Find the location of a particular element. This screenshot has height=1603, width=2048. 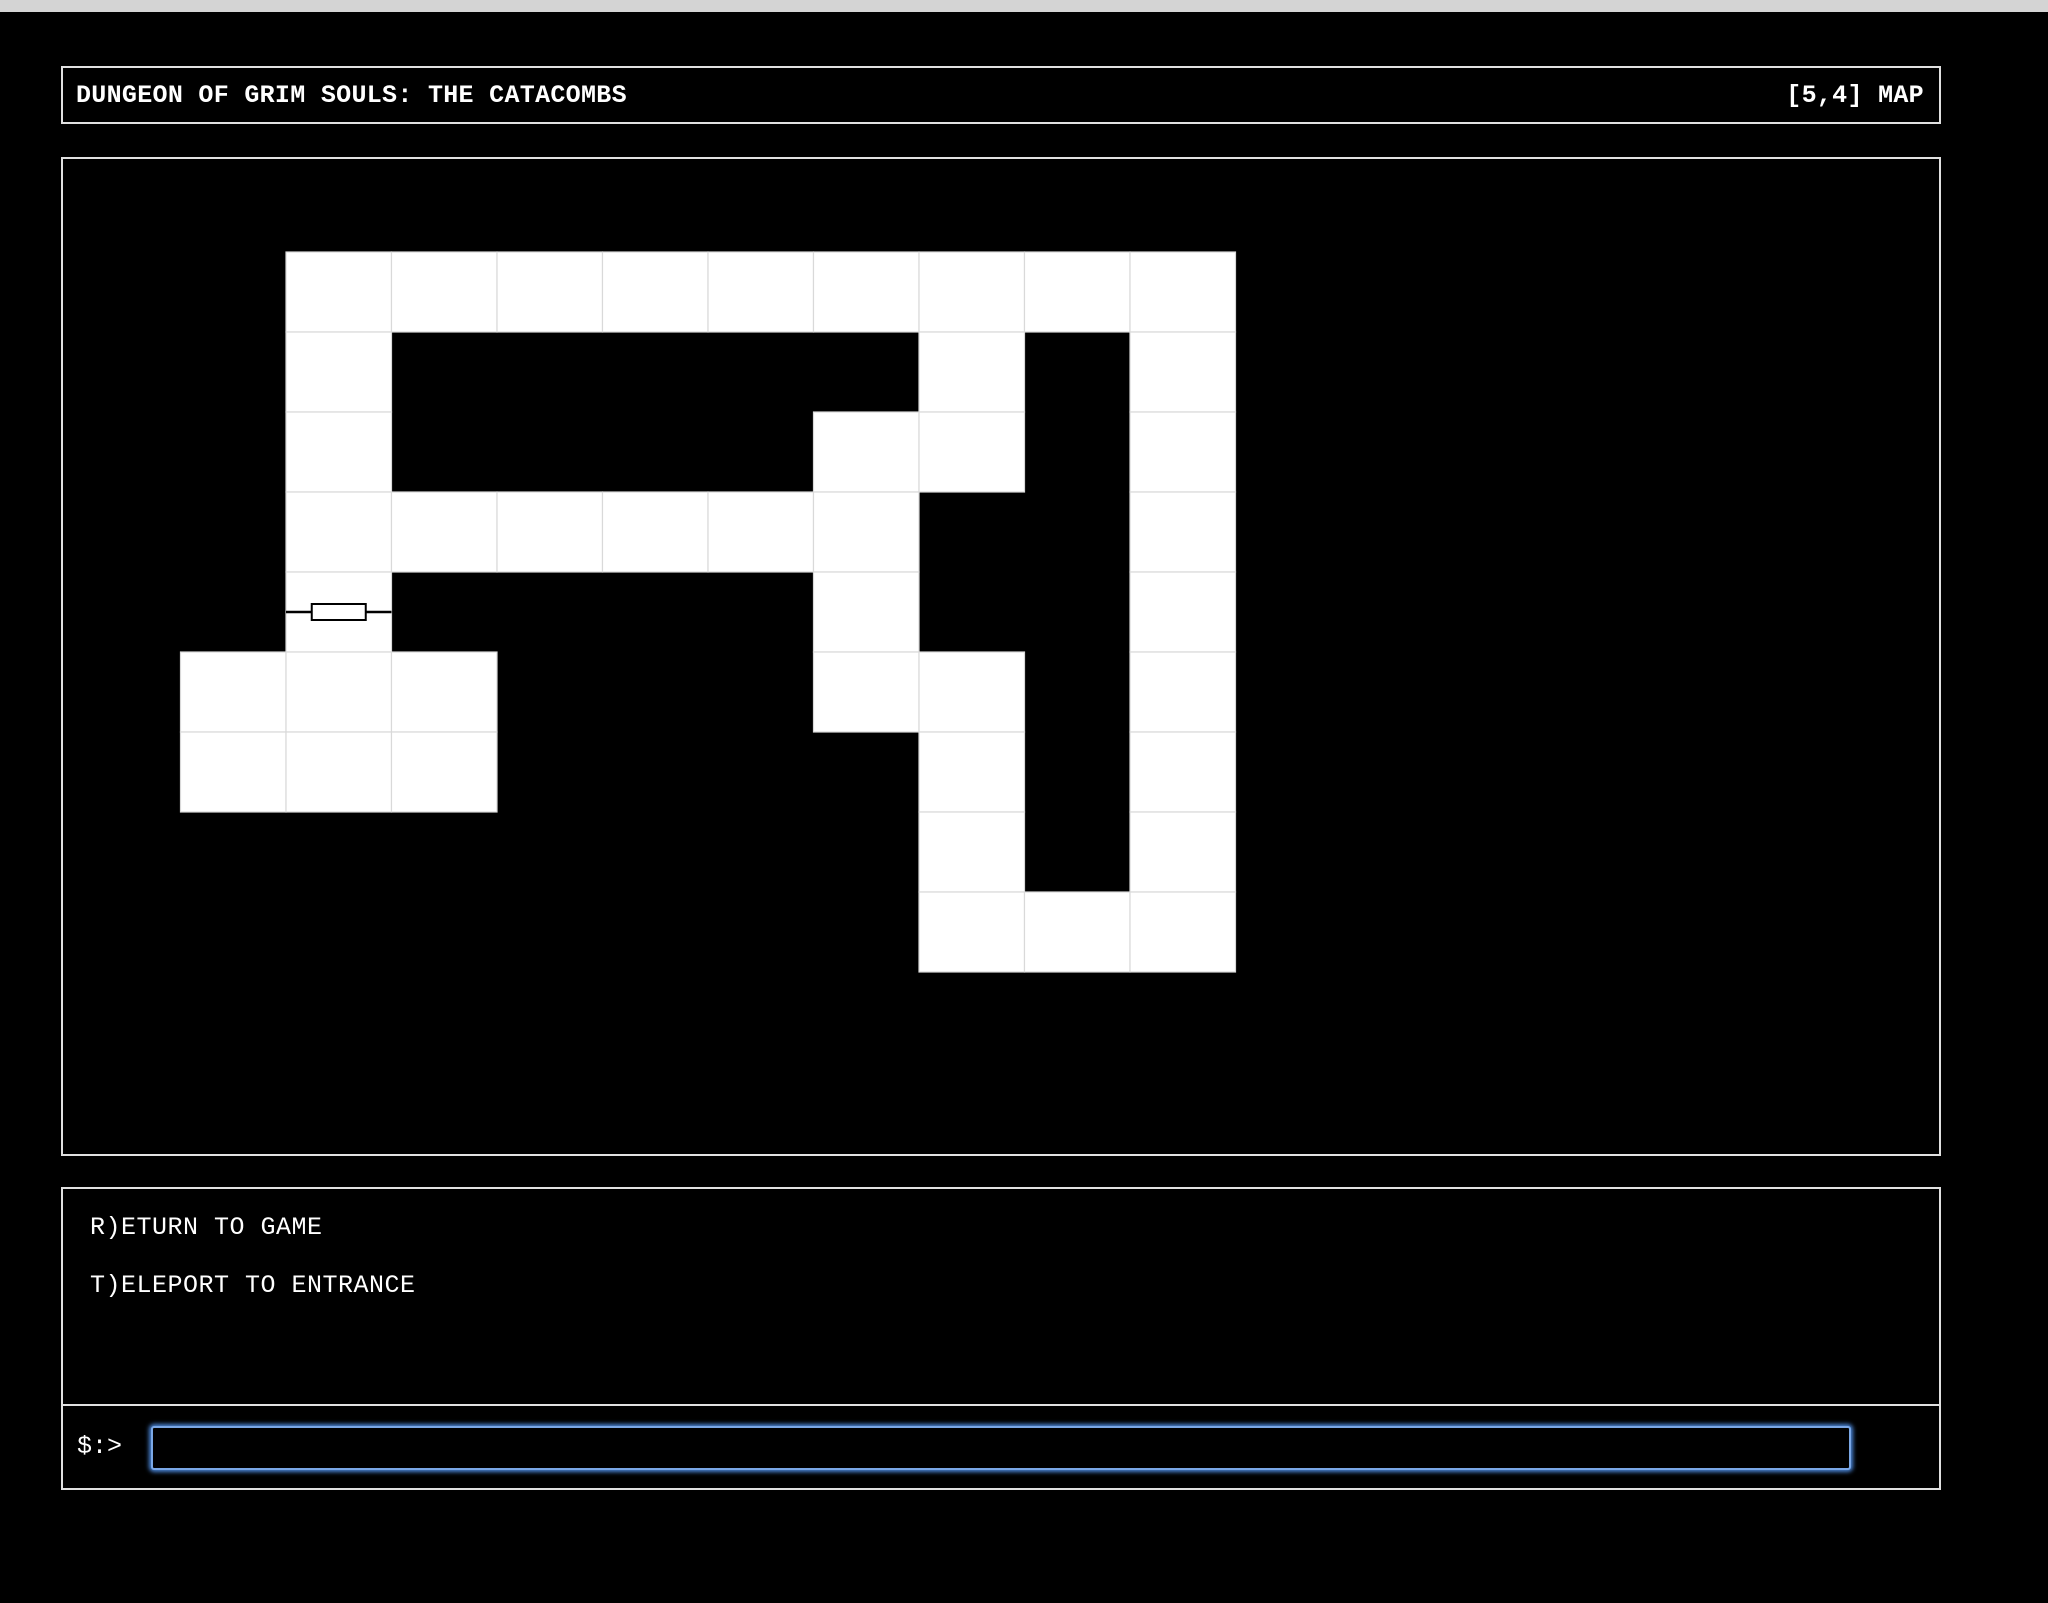

prompt-label: $:> is located at coordinates (100, 1446).